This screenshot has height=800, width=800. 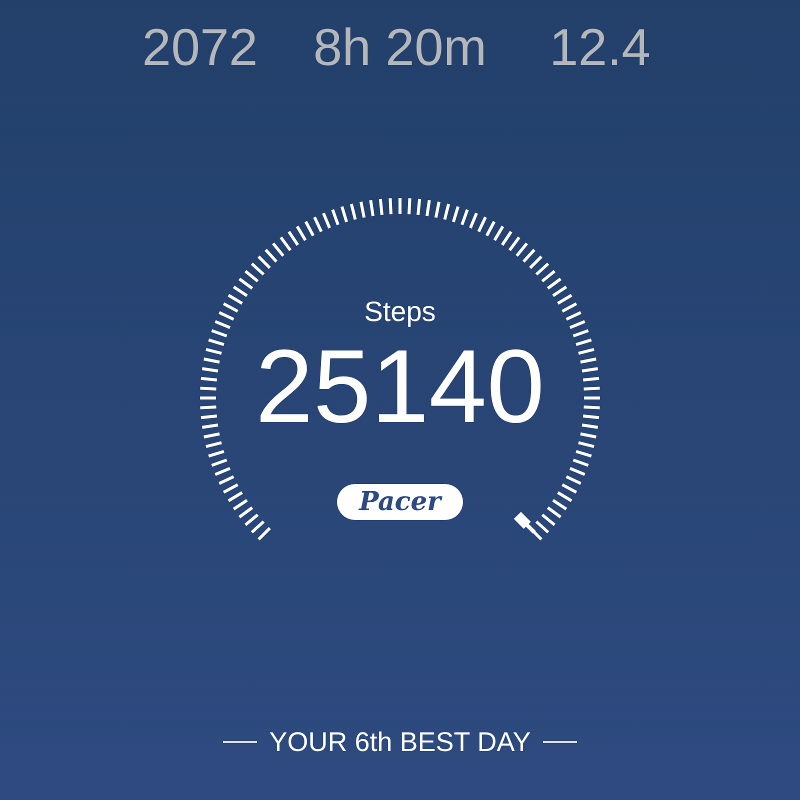 What do you see at coordinates (525, 523) in the screenshot?
I see `gauge-marker-icon` at bounding box center [525, 523].